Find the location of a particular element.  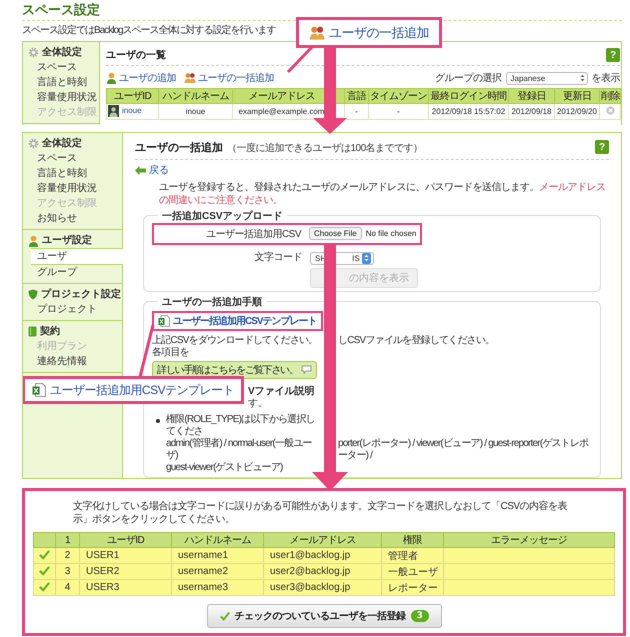

text-fragment: guest-viewer(ゲストビューア) is located at coordinates (225, 468).